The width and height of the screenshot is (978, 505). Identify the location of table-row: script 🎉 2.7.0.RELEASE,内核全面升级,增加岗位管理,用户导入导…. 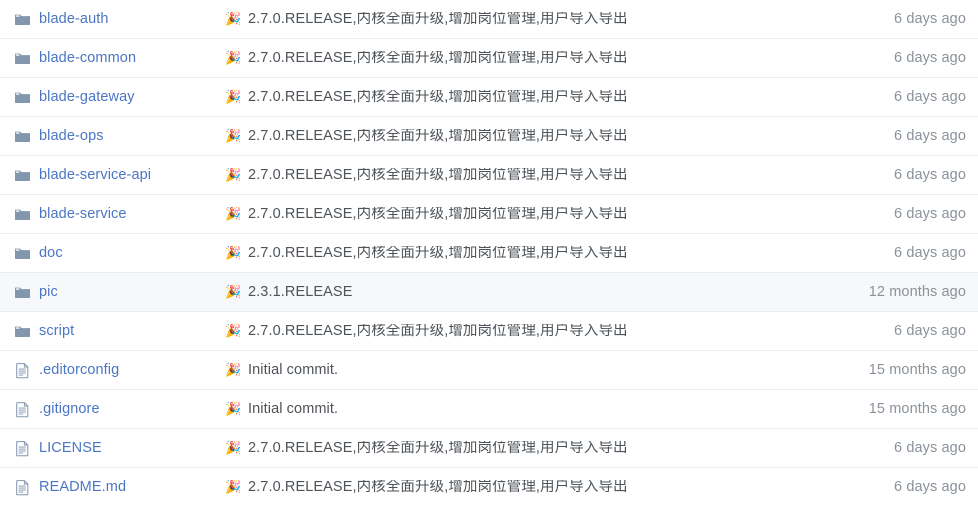
(489, 331).